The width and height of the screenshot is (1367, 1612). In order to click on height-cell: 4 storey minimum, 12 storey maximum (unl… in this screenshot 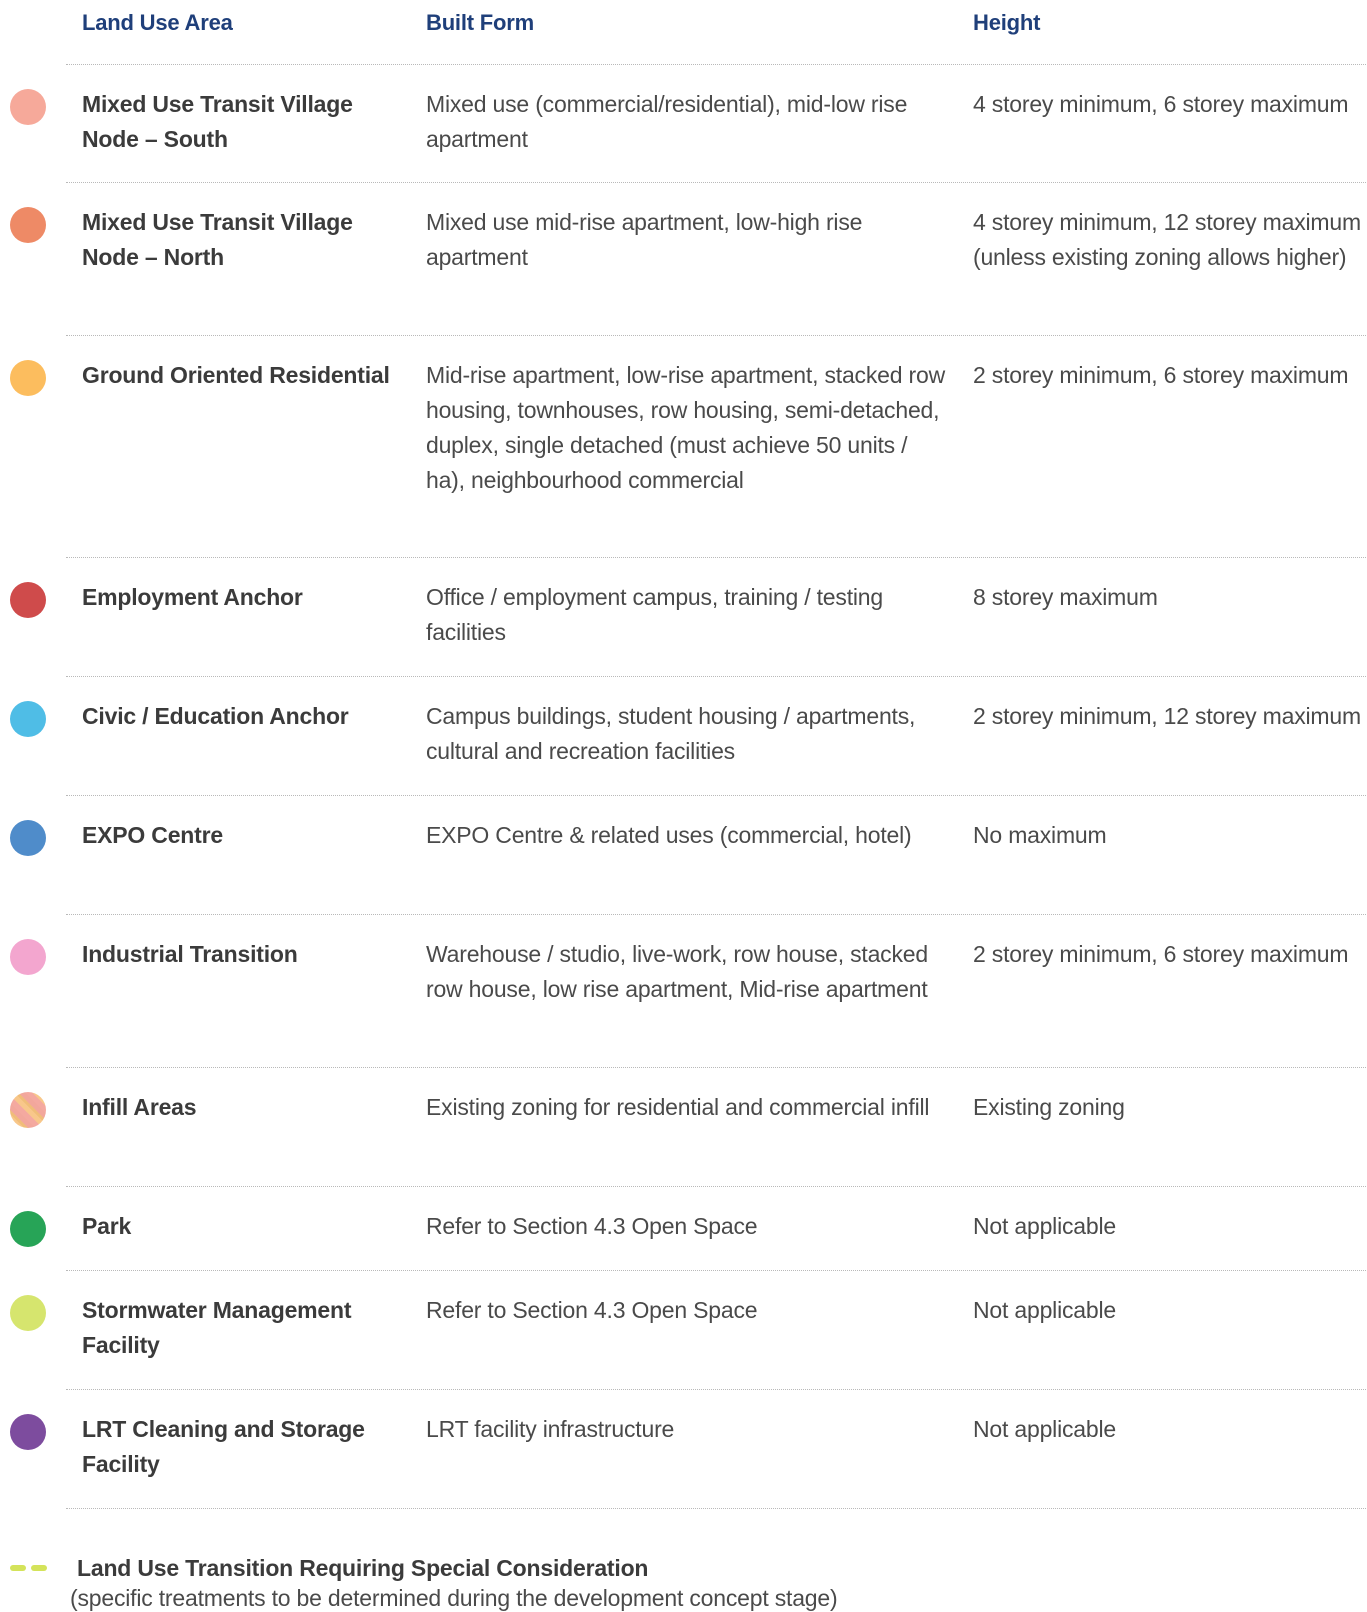, I will do `click(1167, 239)`.